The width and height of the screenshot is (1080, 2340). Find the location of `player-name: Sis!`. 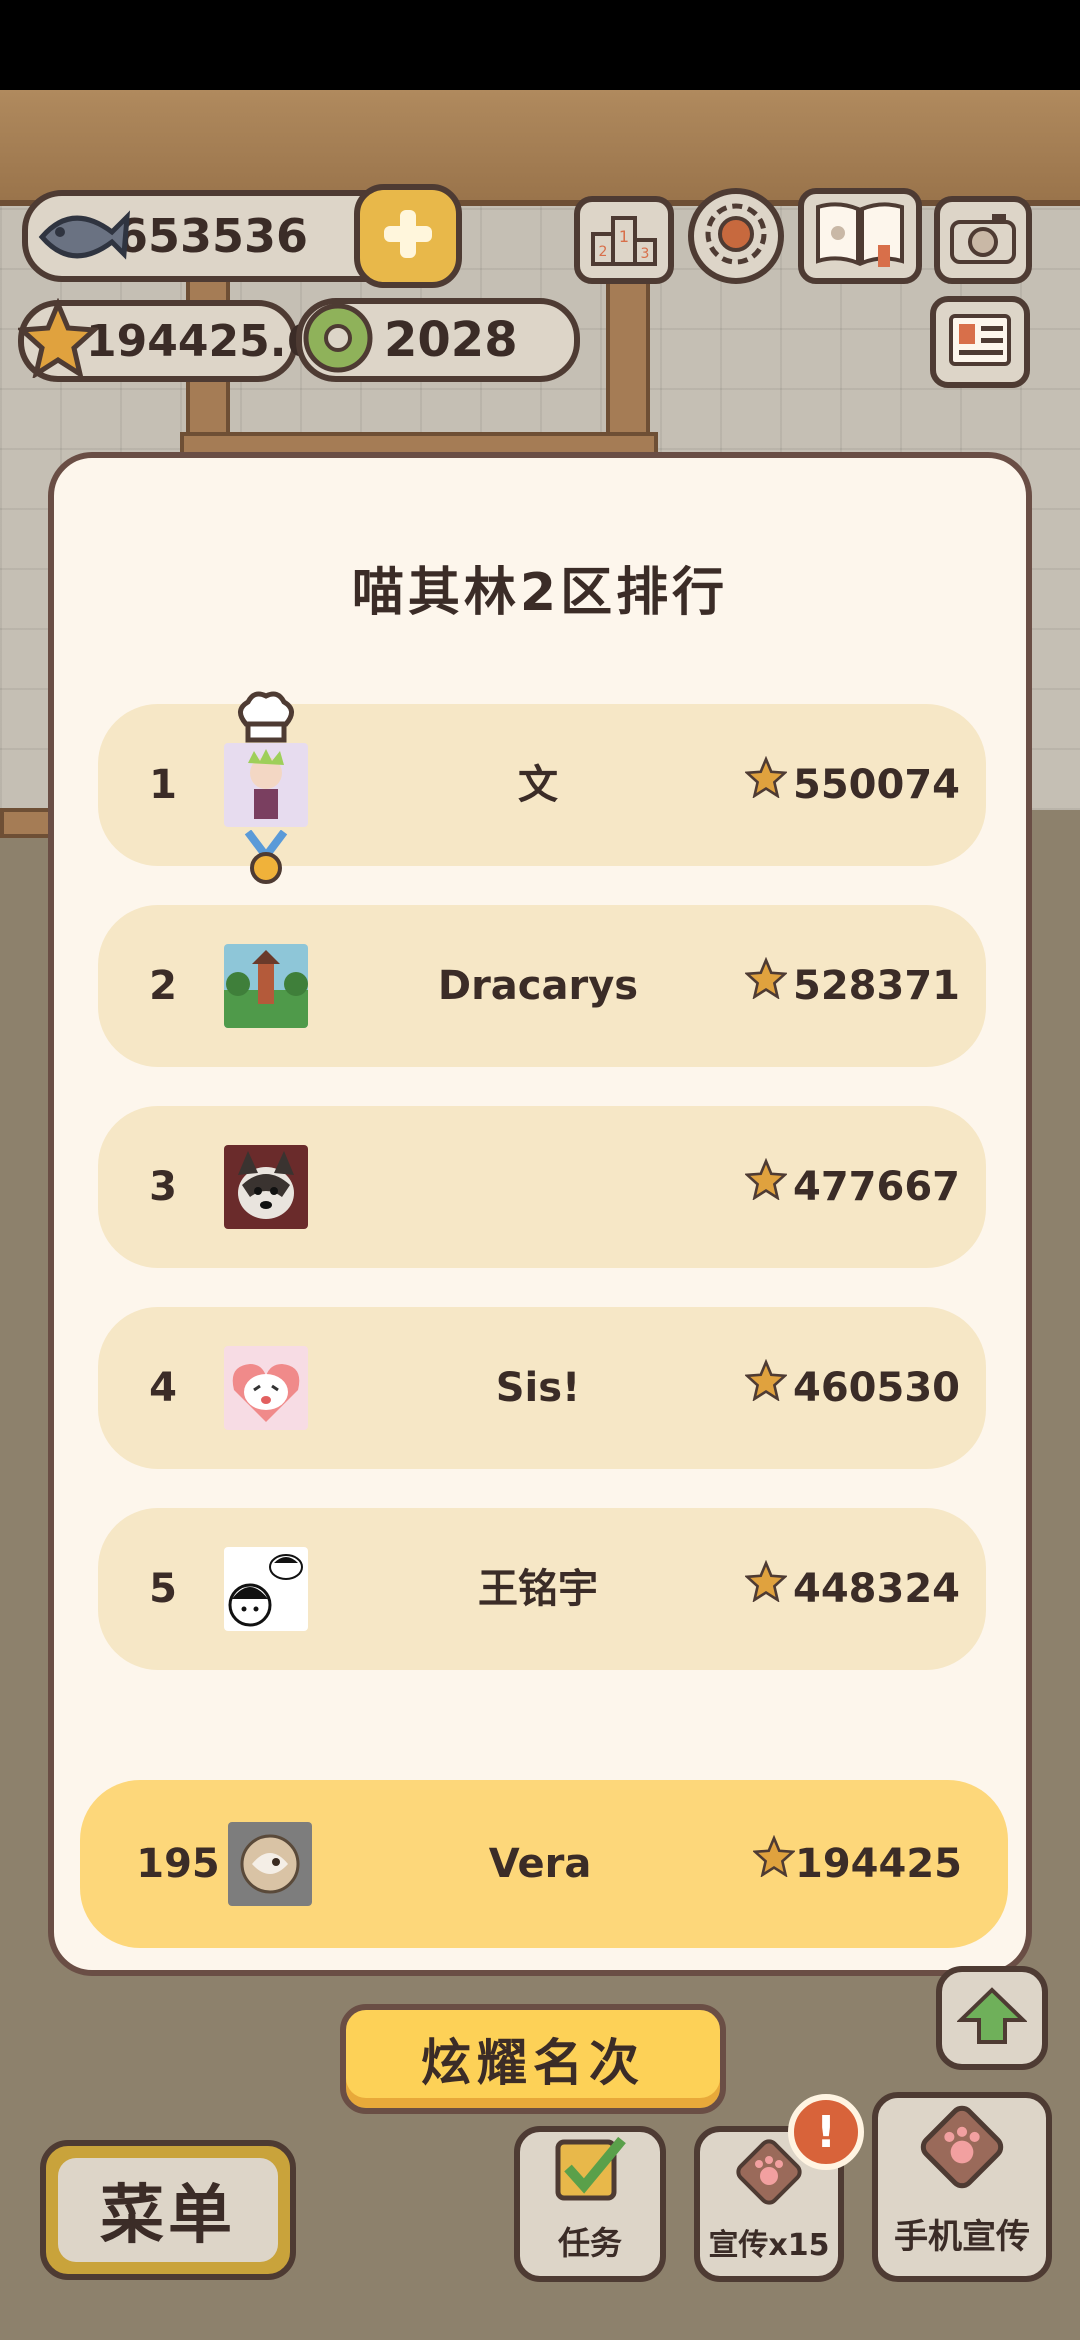

player-name: Sis! is located at coordinates (538, 1388).